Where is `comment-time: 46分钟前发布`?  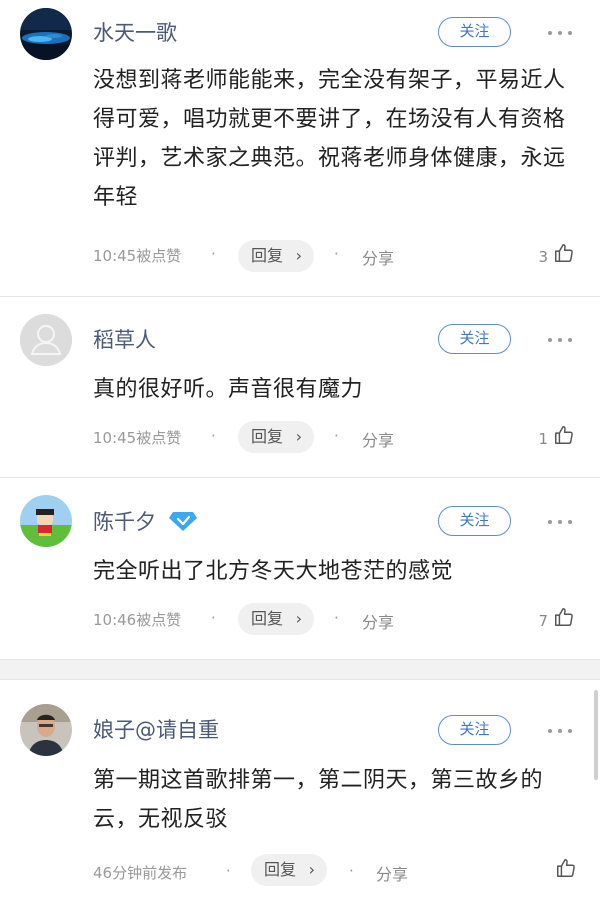
comment-time: 46分钟前发布 is located at coordinates (140, 873).